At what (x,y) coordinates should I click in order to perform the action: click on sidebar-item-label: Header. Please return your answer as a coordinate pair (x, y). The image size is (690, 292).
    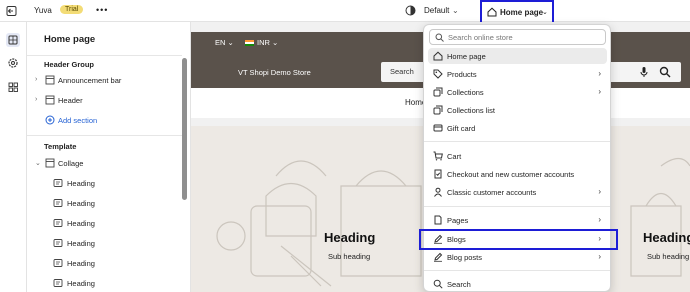
    Looking at the image, I should click on (70, 100).